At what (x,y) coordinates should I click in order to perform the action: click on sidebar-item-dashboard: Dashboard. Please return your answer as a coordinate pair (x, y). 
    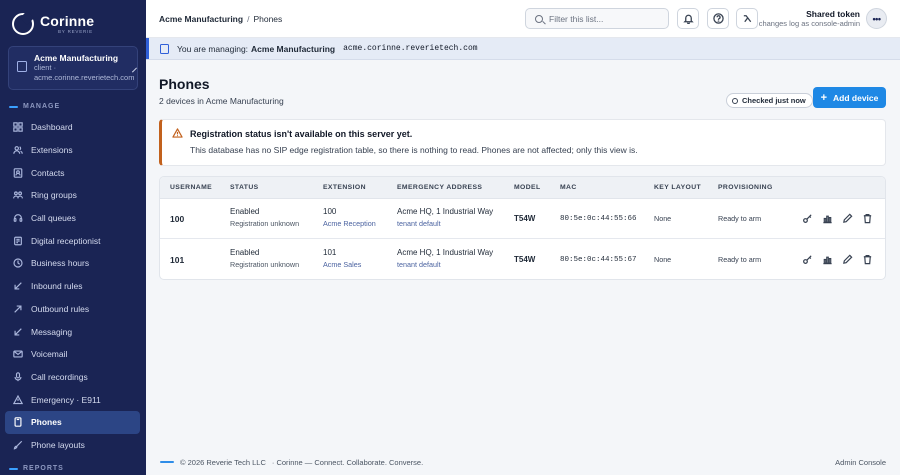
    Looking at the image, I should click on (72, 127).